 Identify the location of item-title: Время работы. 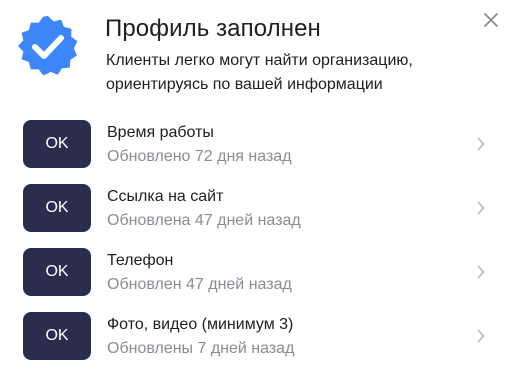
(160, 132).